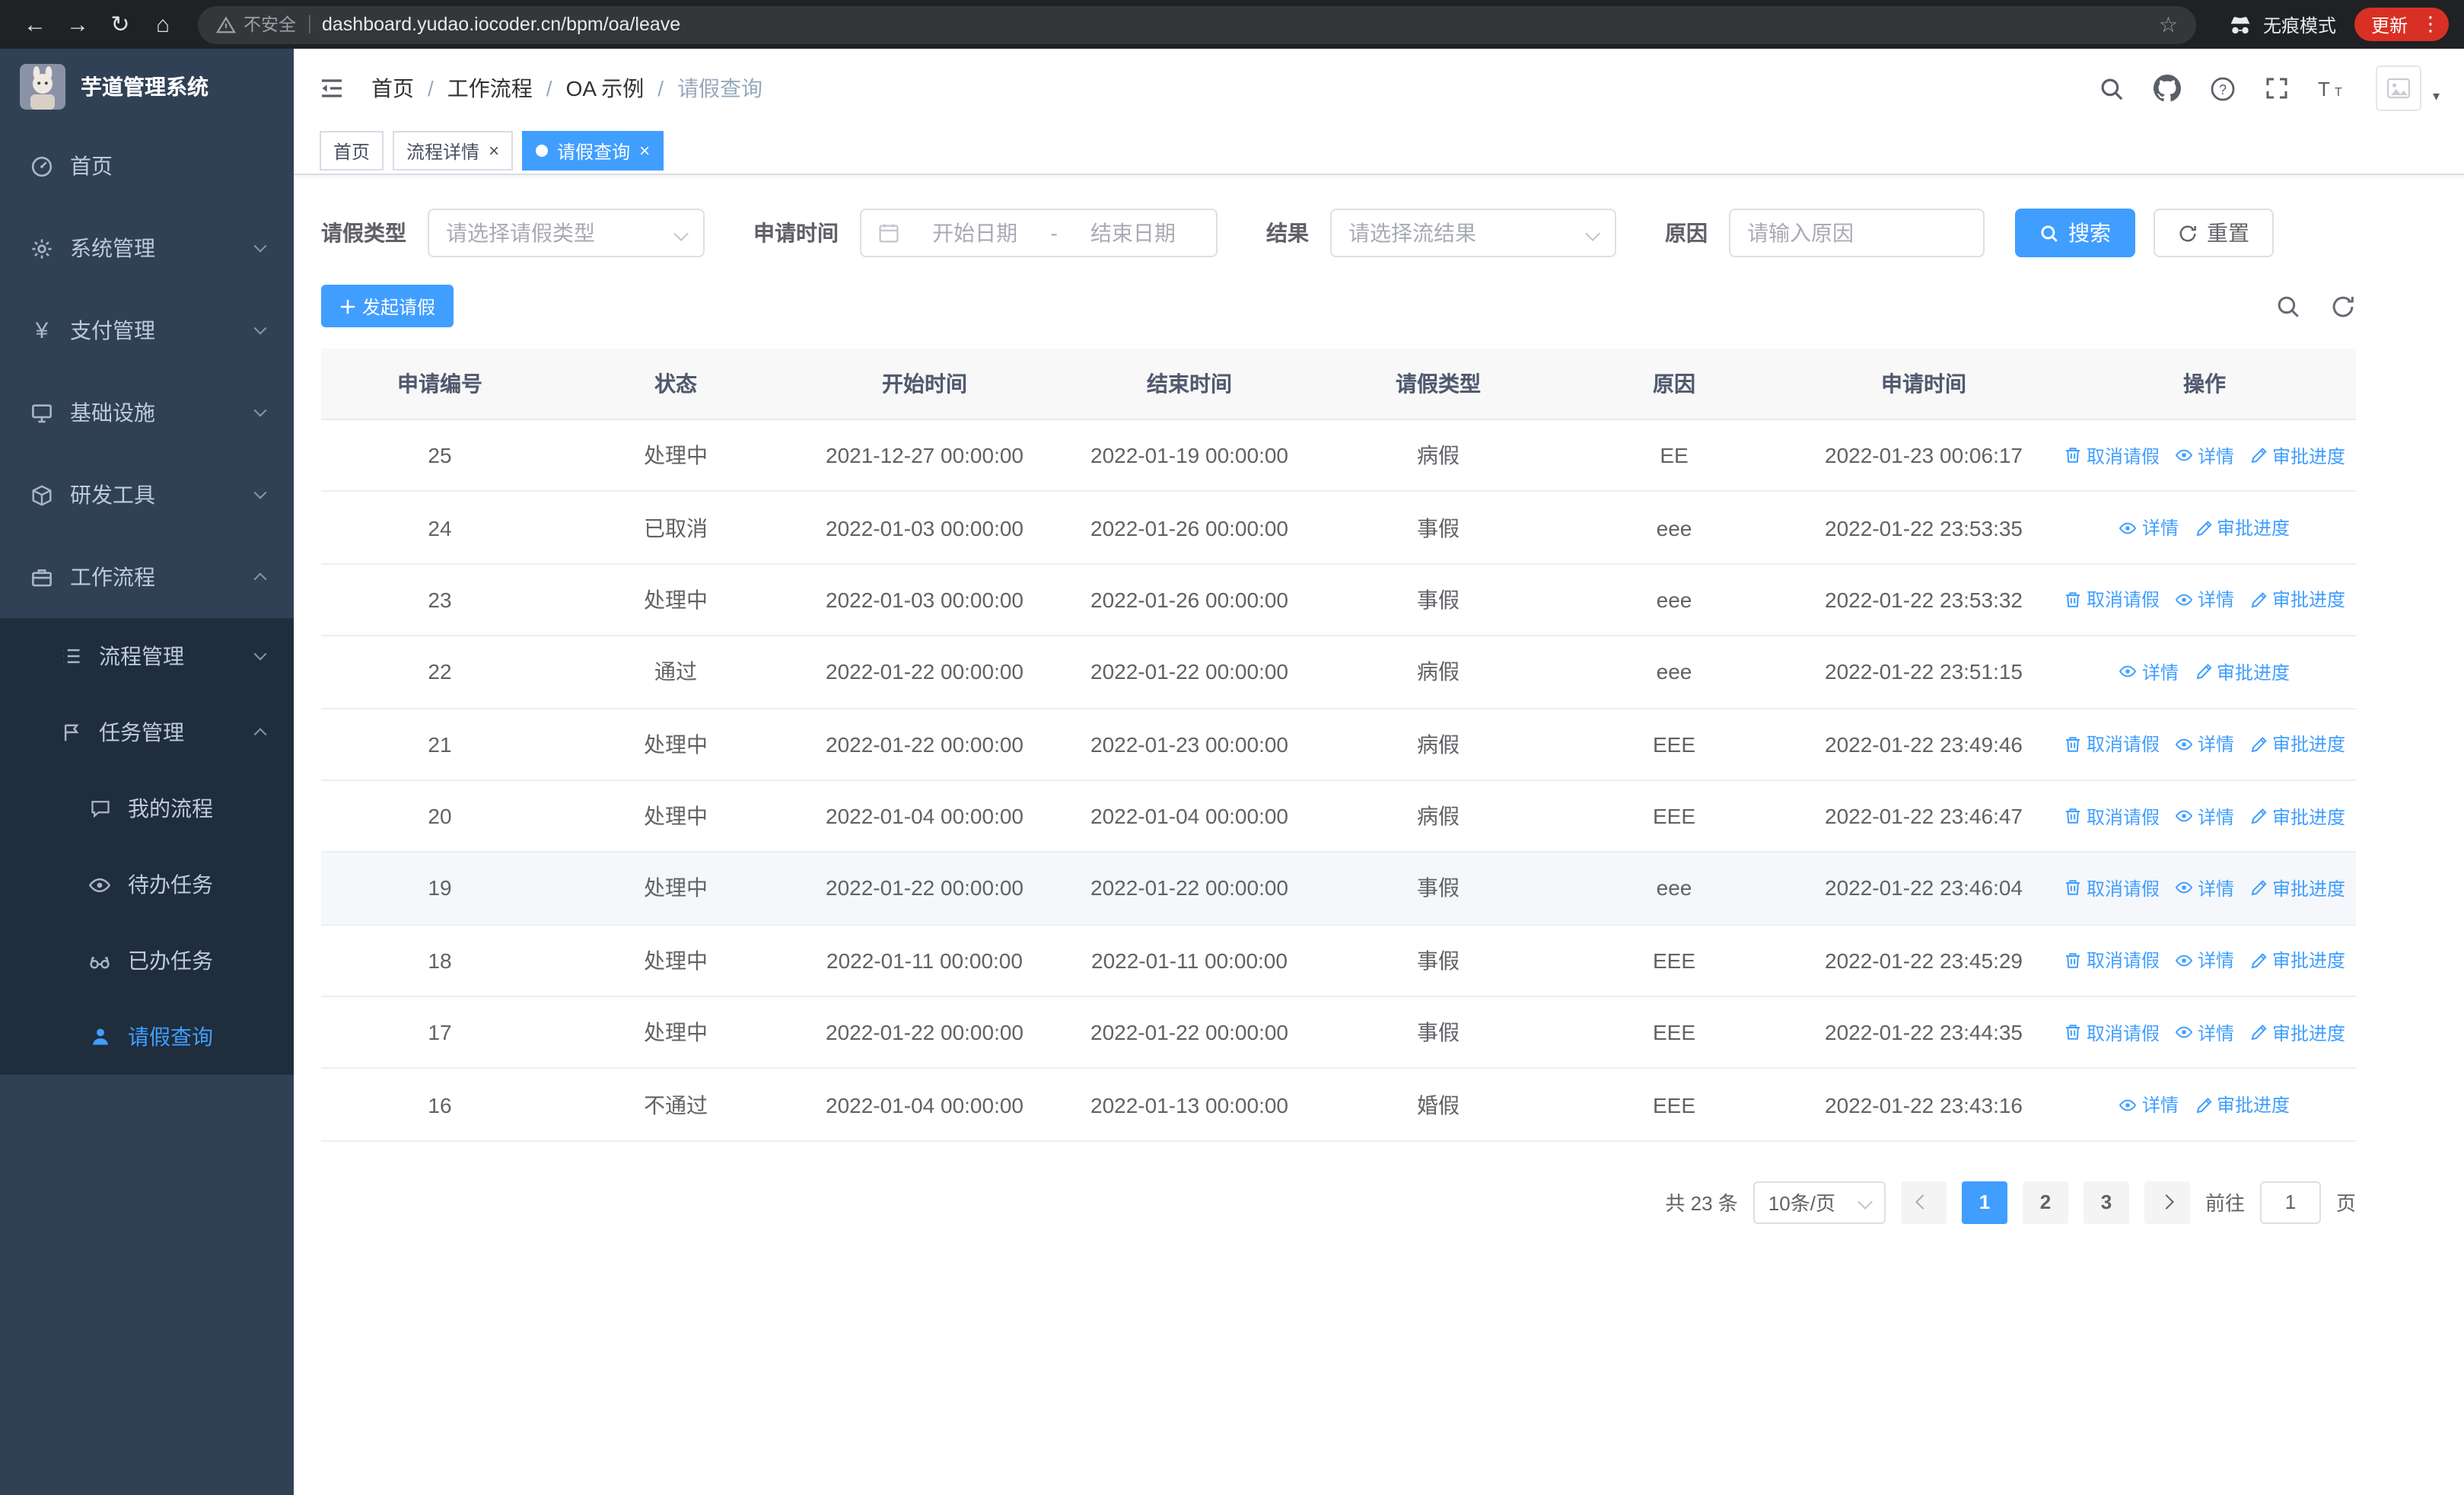  I want to click on back-icon: ←, so click(35, 25).